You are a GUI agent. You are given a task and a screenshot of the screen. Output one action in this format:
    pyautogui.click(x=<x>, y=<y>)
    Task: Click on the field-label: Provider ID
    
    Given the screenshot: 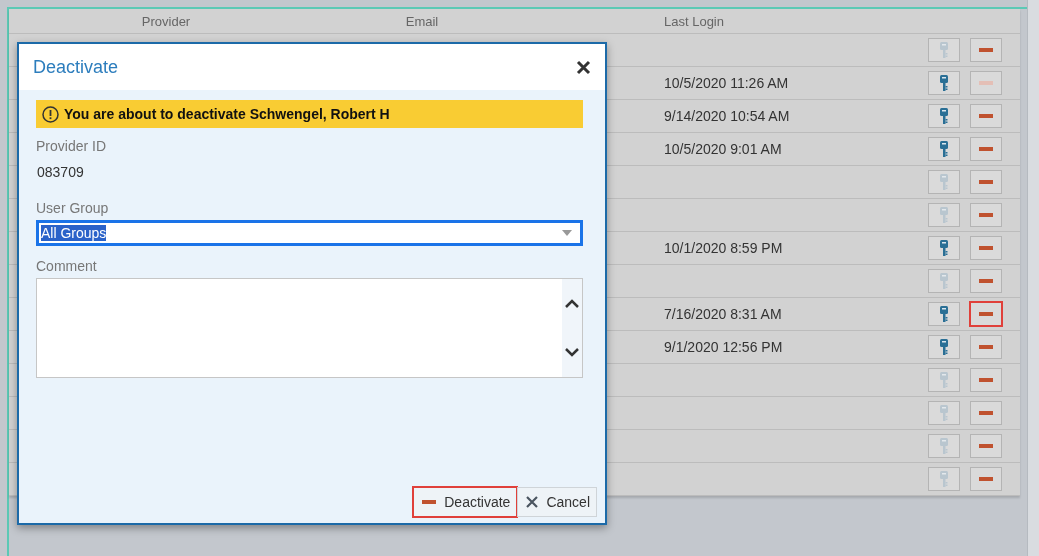 What is the action you would take?
    pyautogui.click(x=72, y=146)
    